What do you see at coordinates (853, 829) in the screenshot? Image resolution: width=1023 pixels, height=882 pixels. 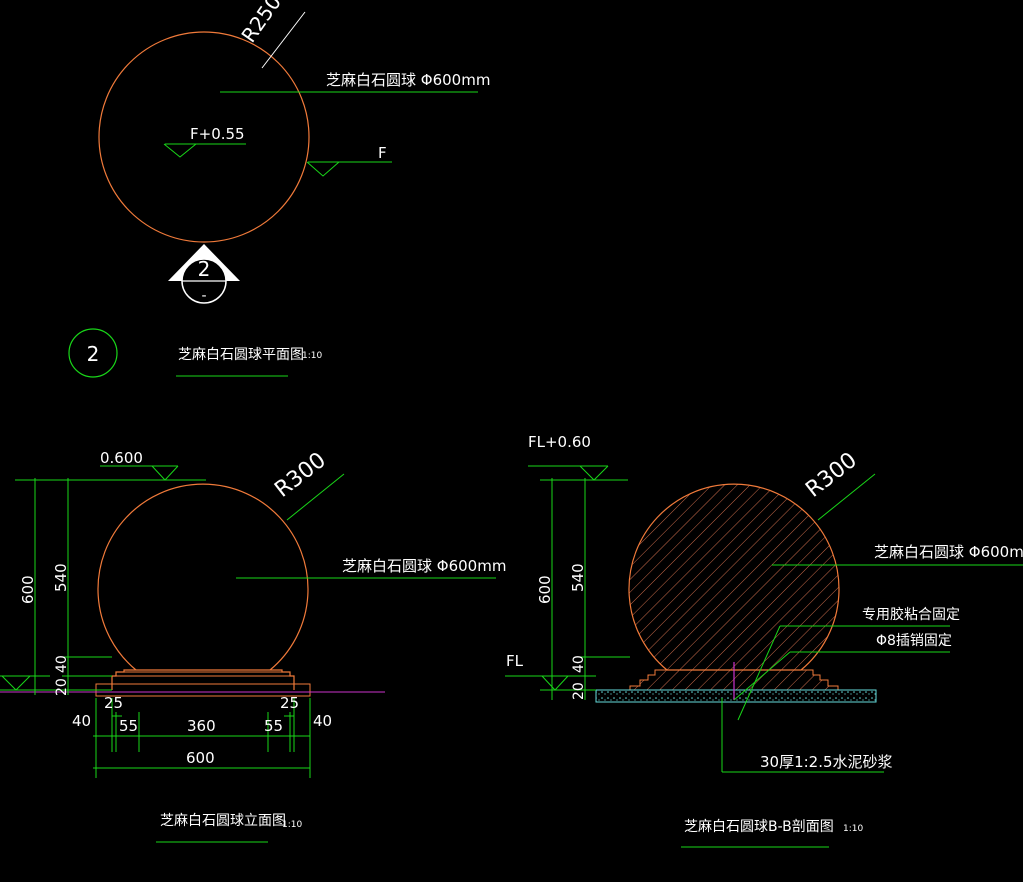 I see `section-scale: 1:10` at bounding box center [853, 829].